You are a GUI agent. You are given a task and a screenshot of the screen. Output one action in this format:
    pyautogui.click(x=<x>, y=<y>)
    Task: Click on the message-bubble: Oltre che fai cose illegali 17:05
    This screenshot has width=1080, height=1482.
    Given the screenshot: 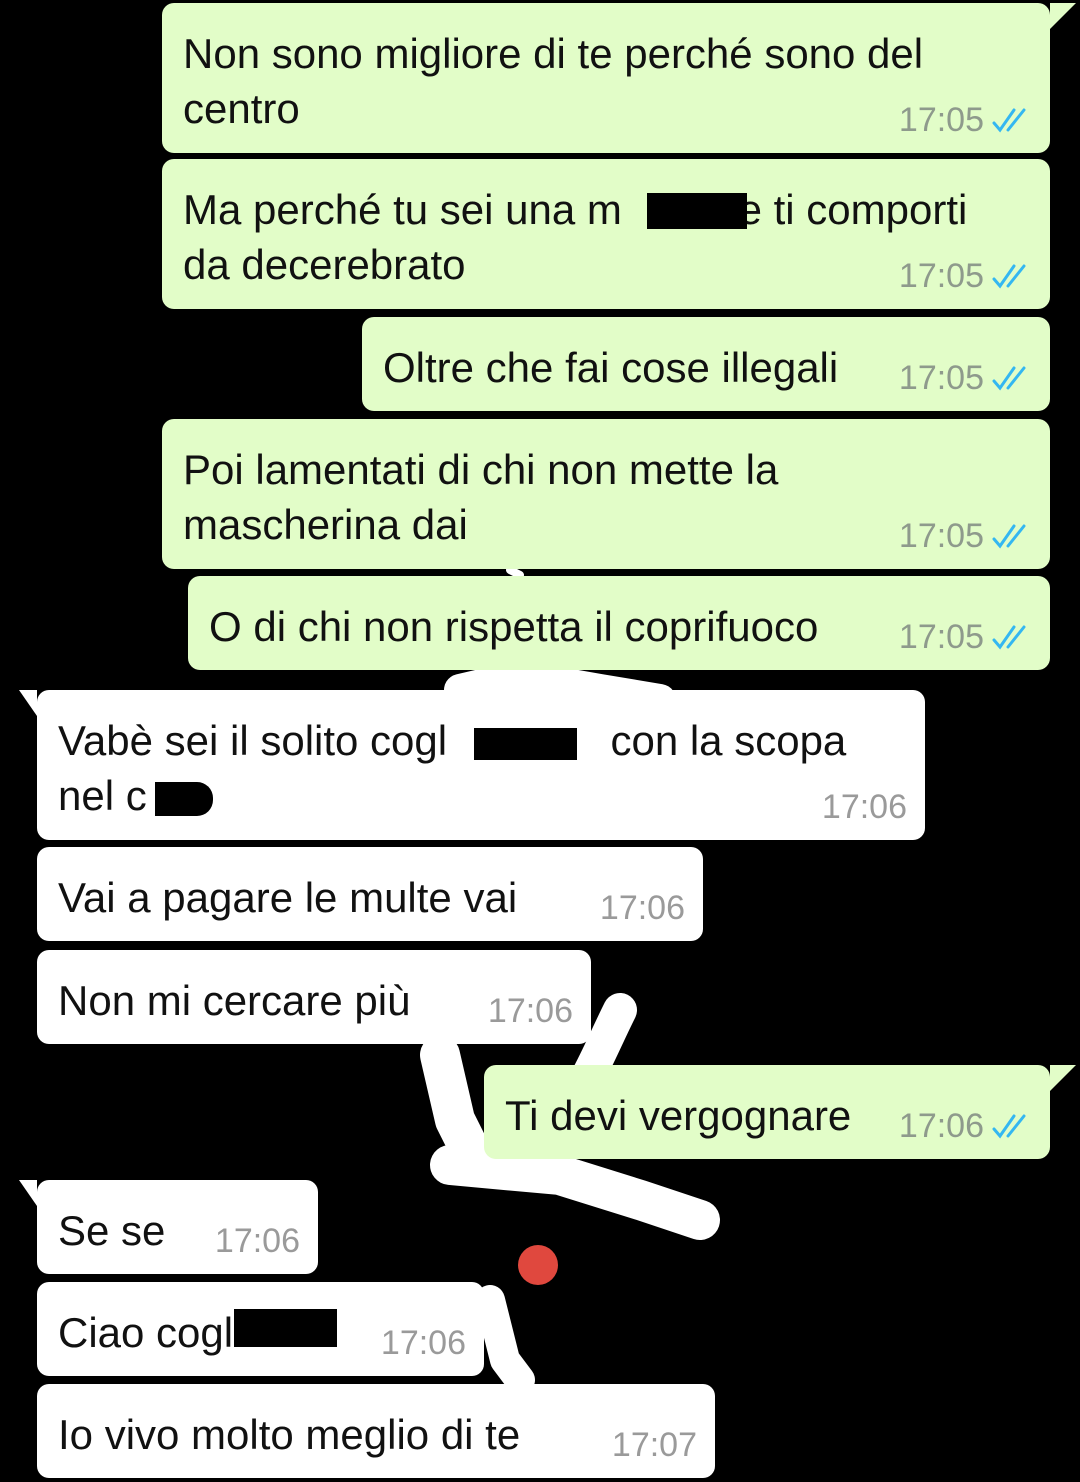 What is the action you would take?
    pyautogui.click(x=706, y=364)
    